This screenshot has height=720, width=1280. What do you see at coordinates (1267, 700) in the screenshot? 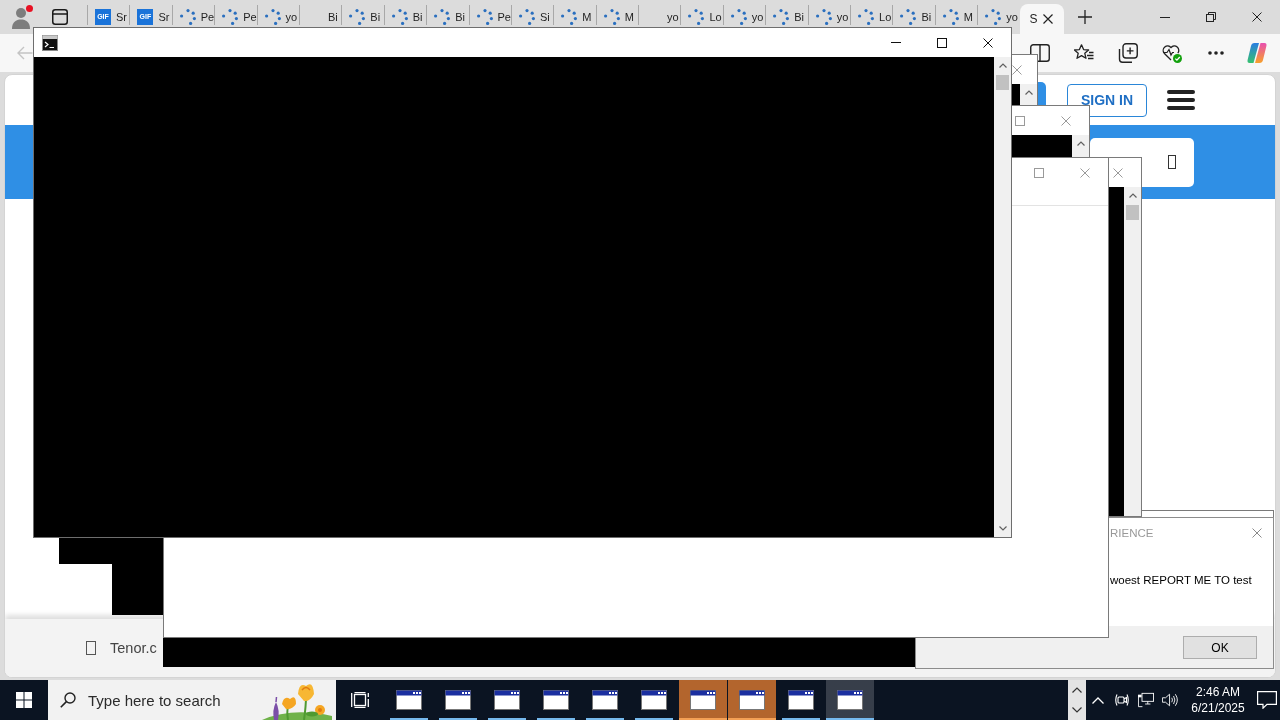
I see `notification-icon` at bounding box center [1267, 700].